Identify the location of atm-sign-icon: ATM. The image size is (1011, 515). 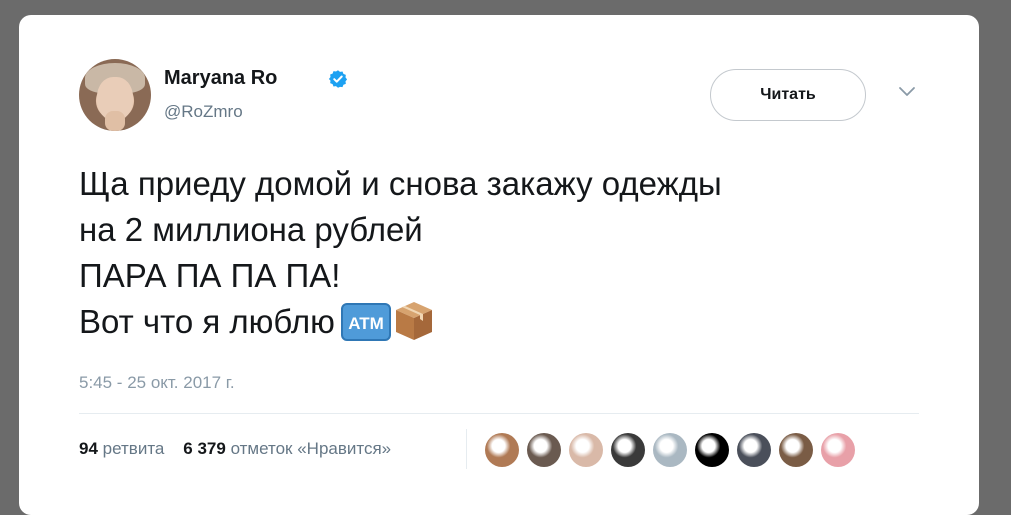
(365, 322).